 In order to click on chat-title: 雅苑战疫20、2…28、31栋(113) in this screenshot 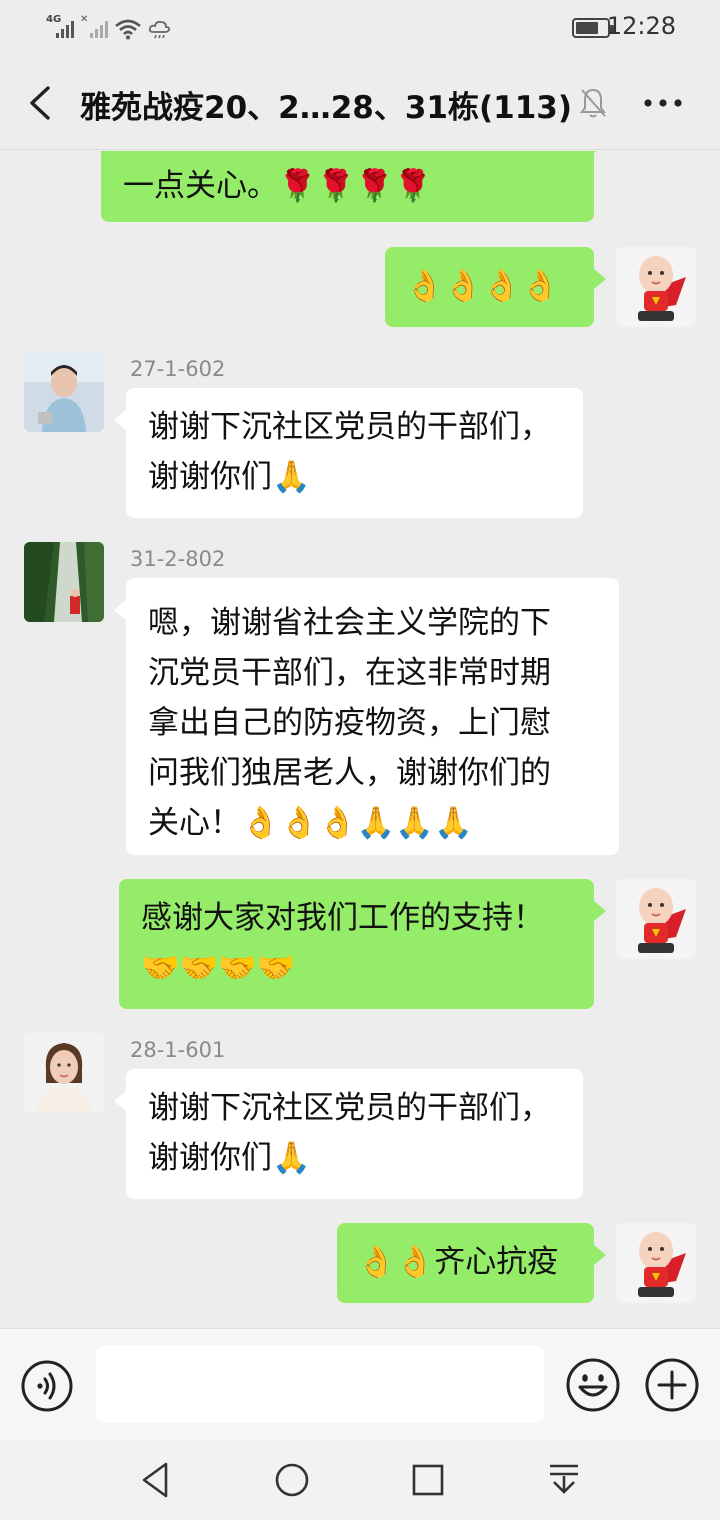, I will do `click(326, 108)`.